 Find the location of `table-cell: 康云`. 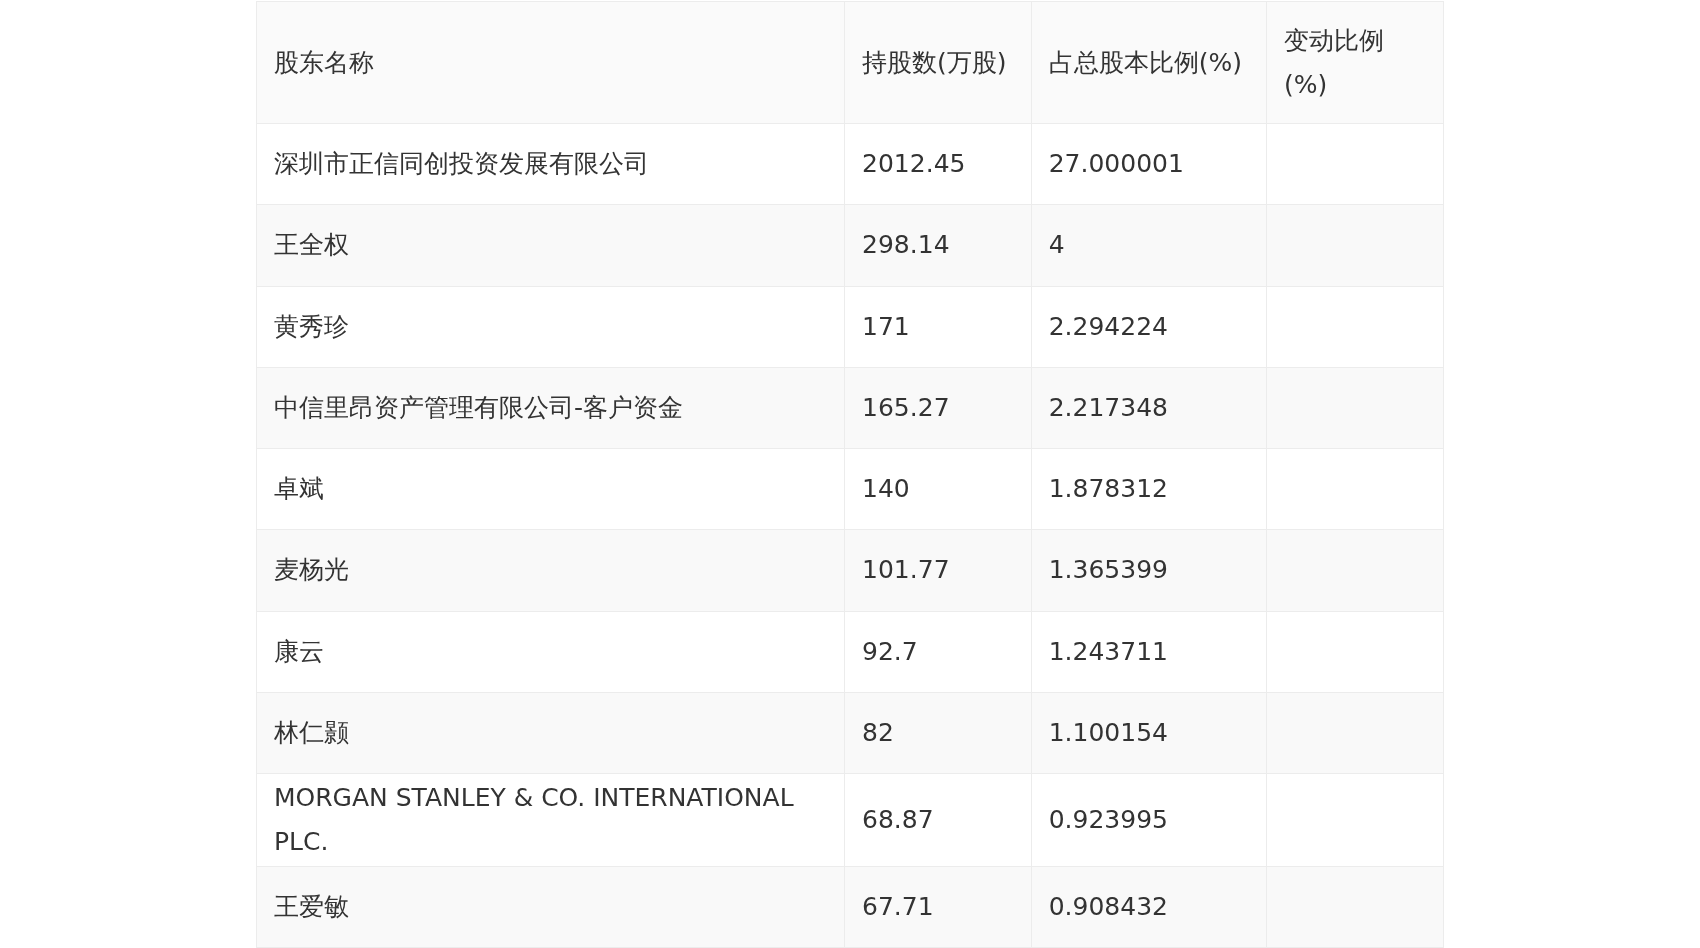

table-cell: 康云 is located at coordinates (550, 652).